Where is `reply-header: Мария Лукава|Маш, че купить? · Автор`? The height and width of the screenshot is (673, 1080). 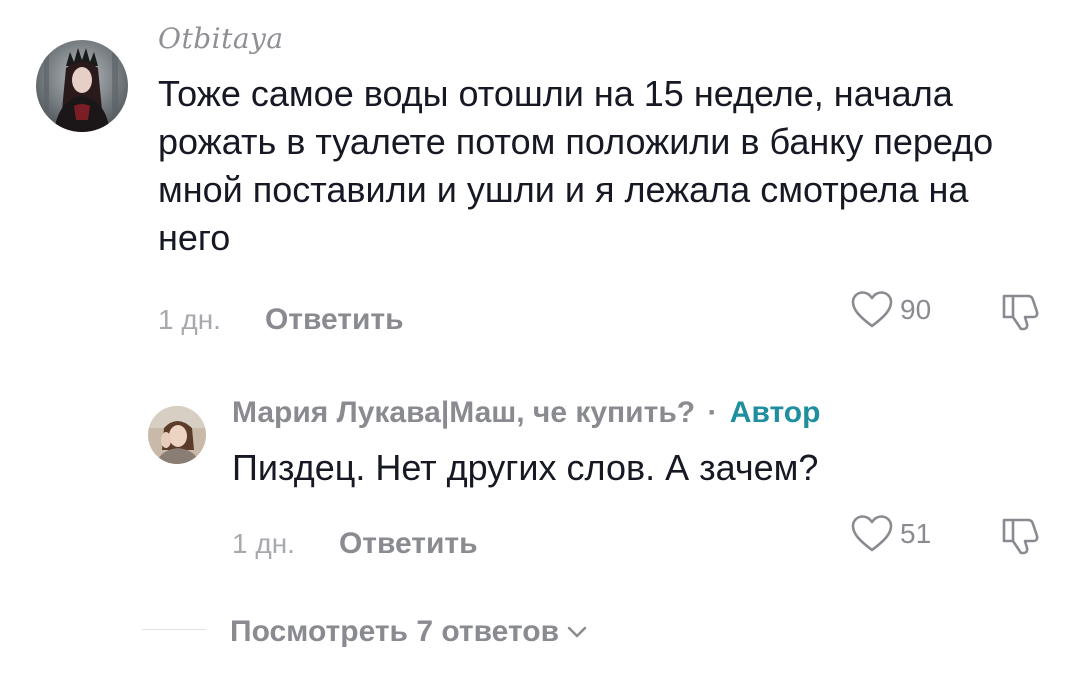
reply-header: Мария Лукава|Маш, че купить? · Автор is located at coordinates (526, 413).